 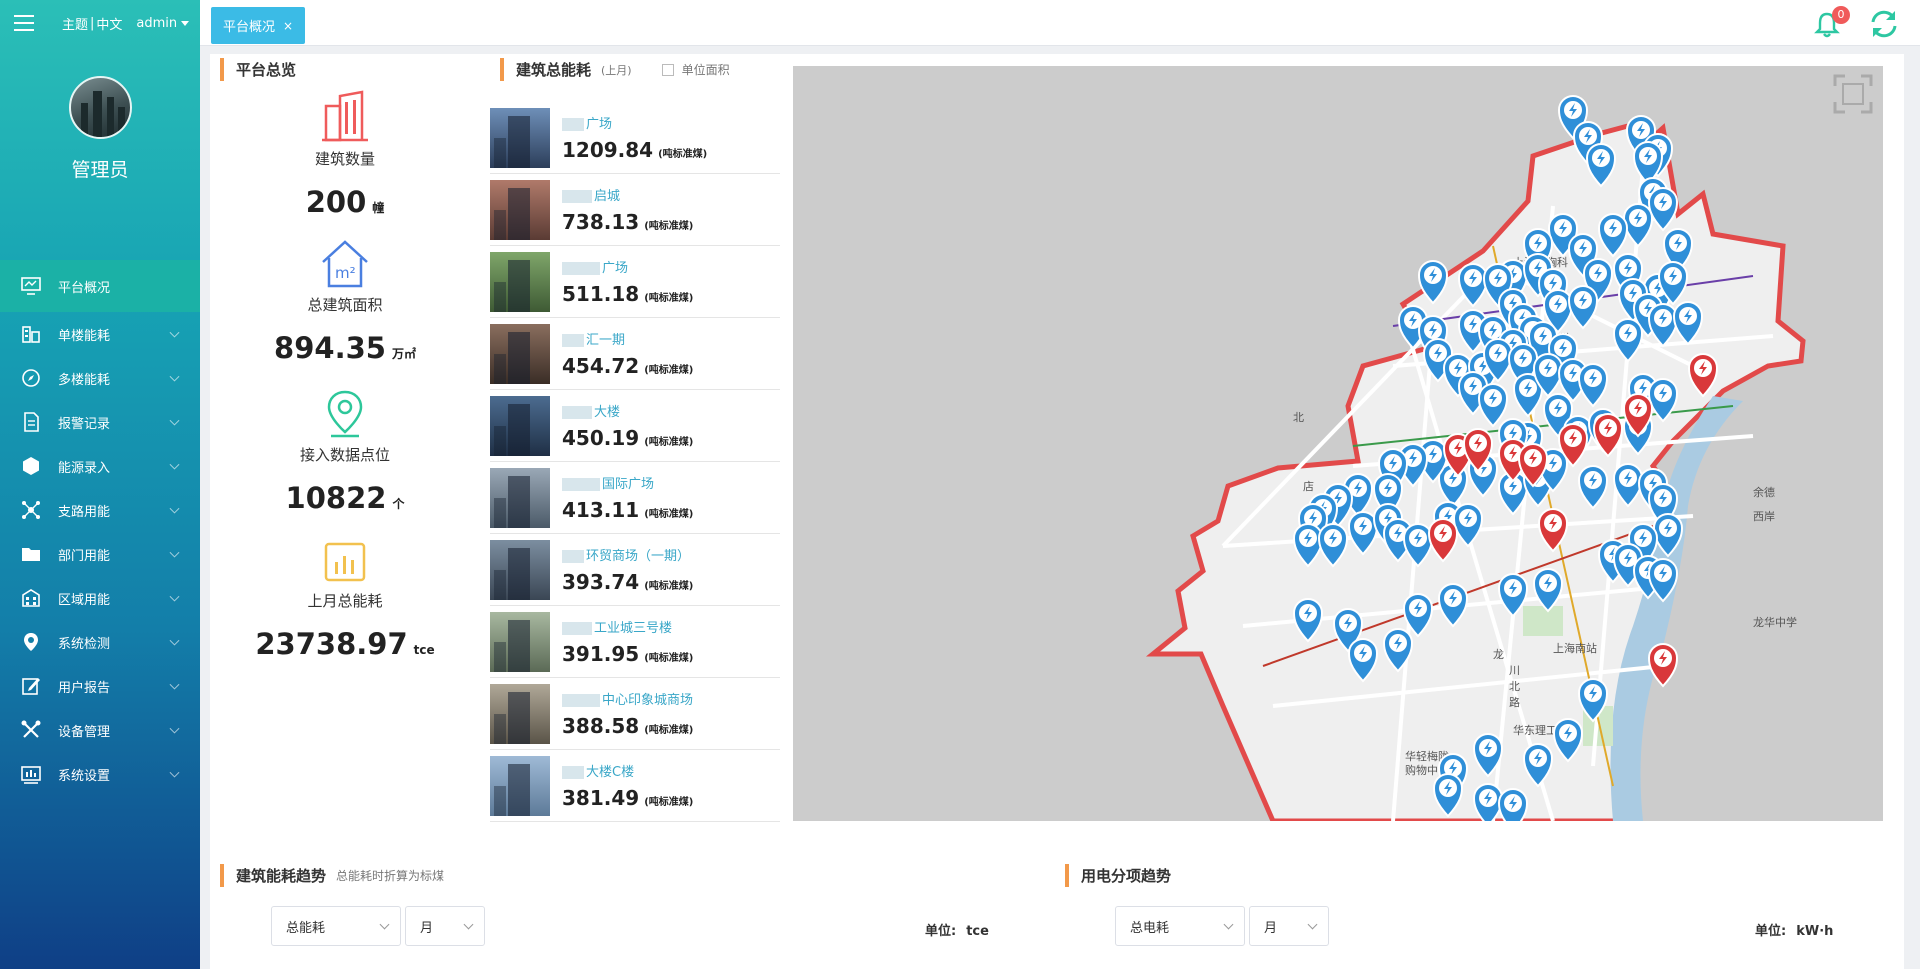 I want to click on building-row: 广场 511.18 (吨标准煤), so click(x=635, y=282).